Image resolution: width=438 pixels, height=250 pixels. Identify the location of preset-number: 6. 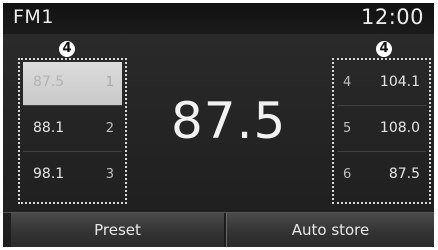
(347, 174).